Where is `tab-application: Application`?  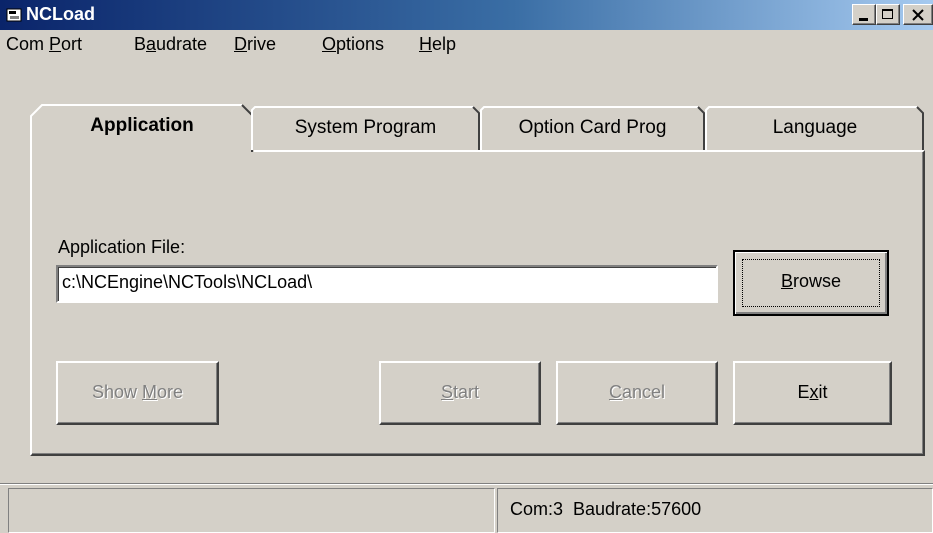
tab-application: Application is located at coordinates (142, 129).